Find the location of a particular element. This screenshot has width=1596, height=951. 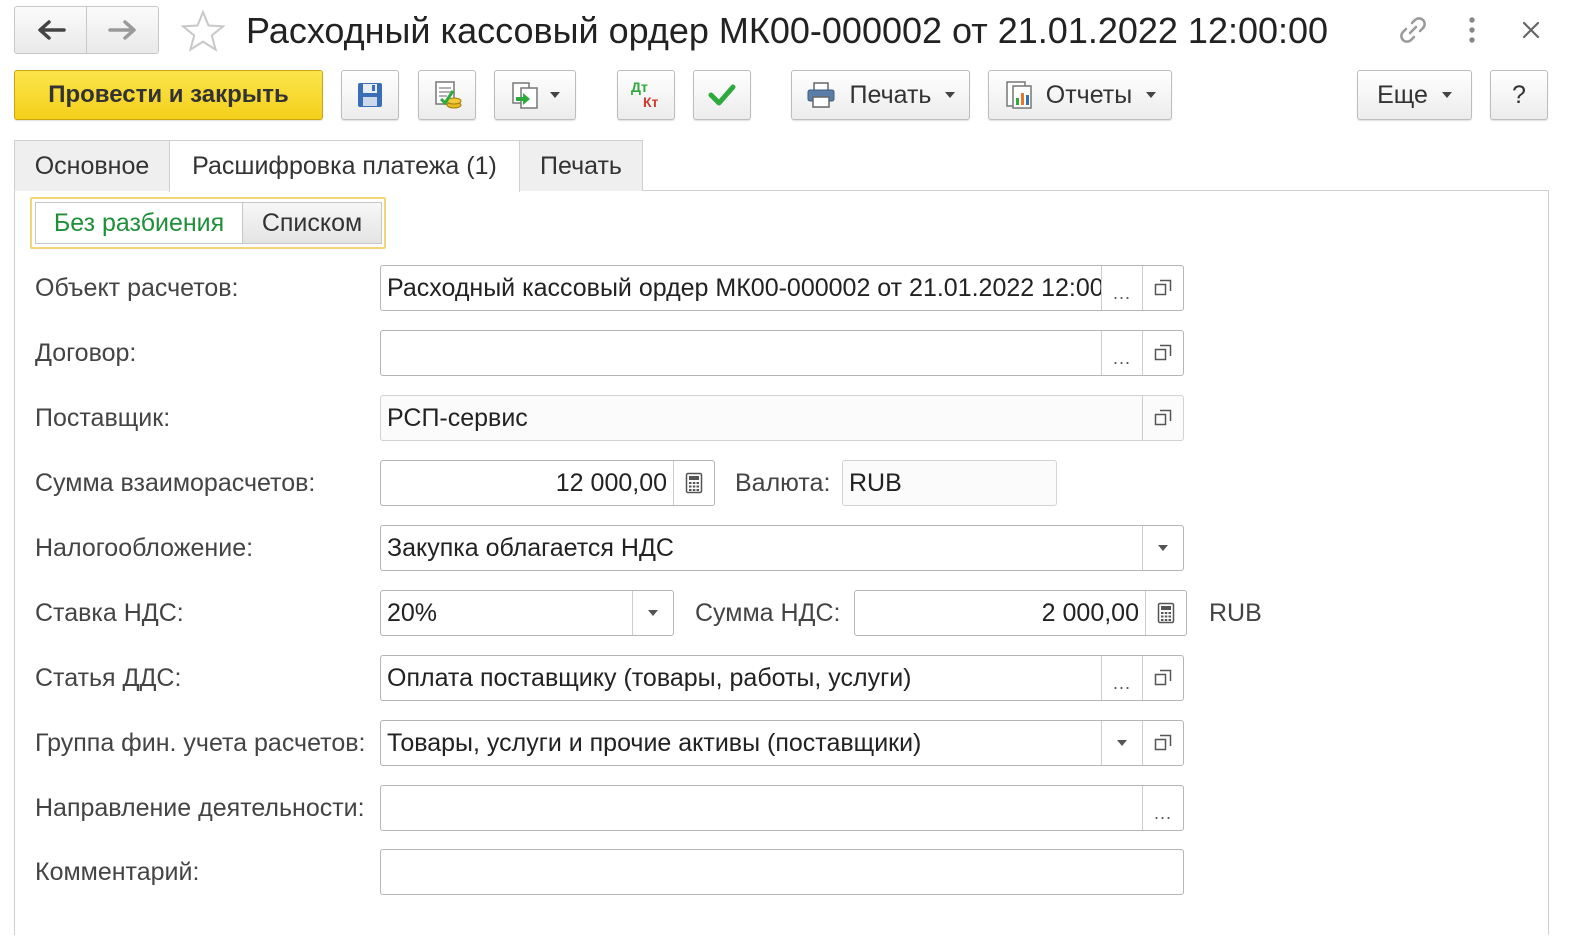

post-and-close-label: Провести и закрыть is located at coordinates (168, 94).